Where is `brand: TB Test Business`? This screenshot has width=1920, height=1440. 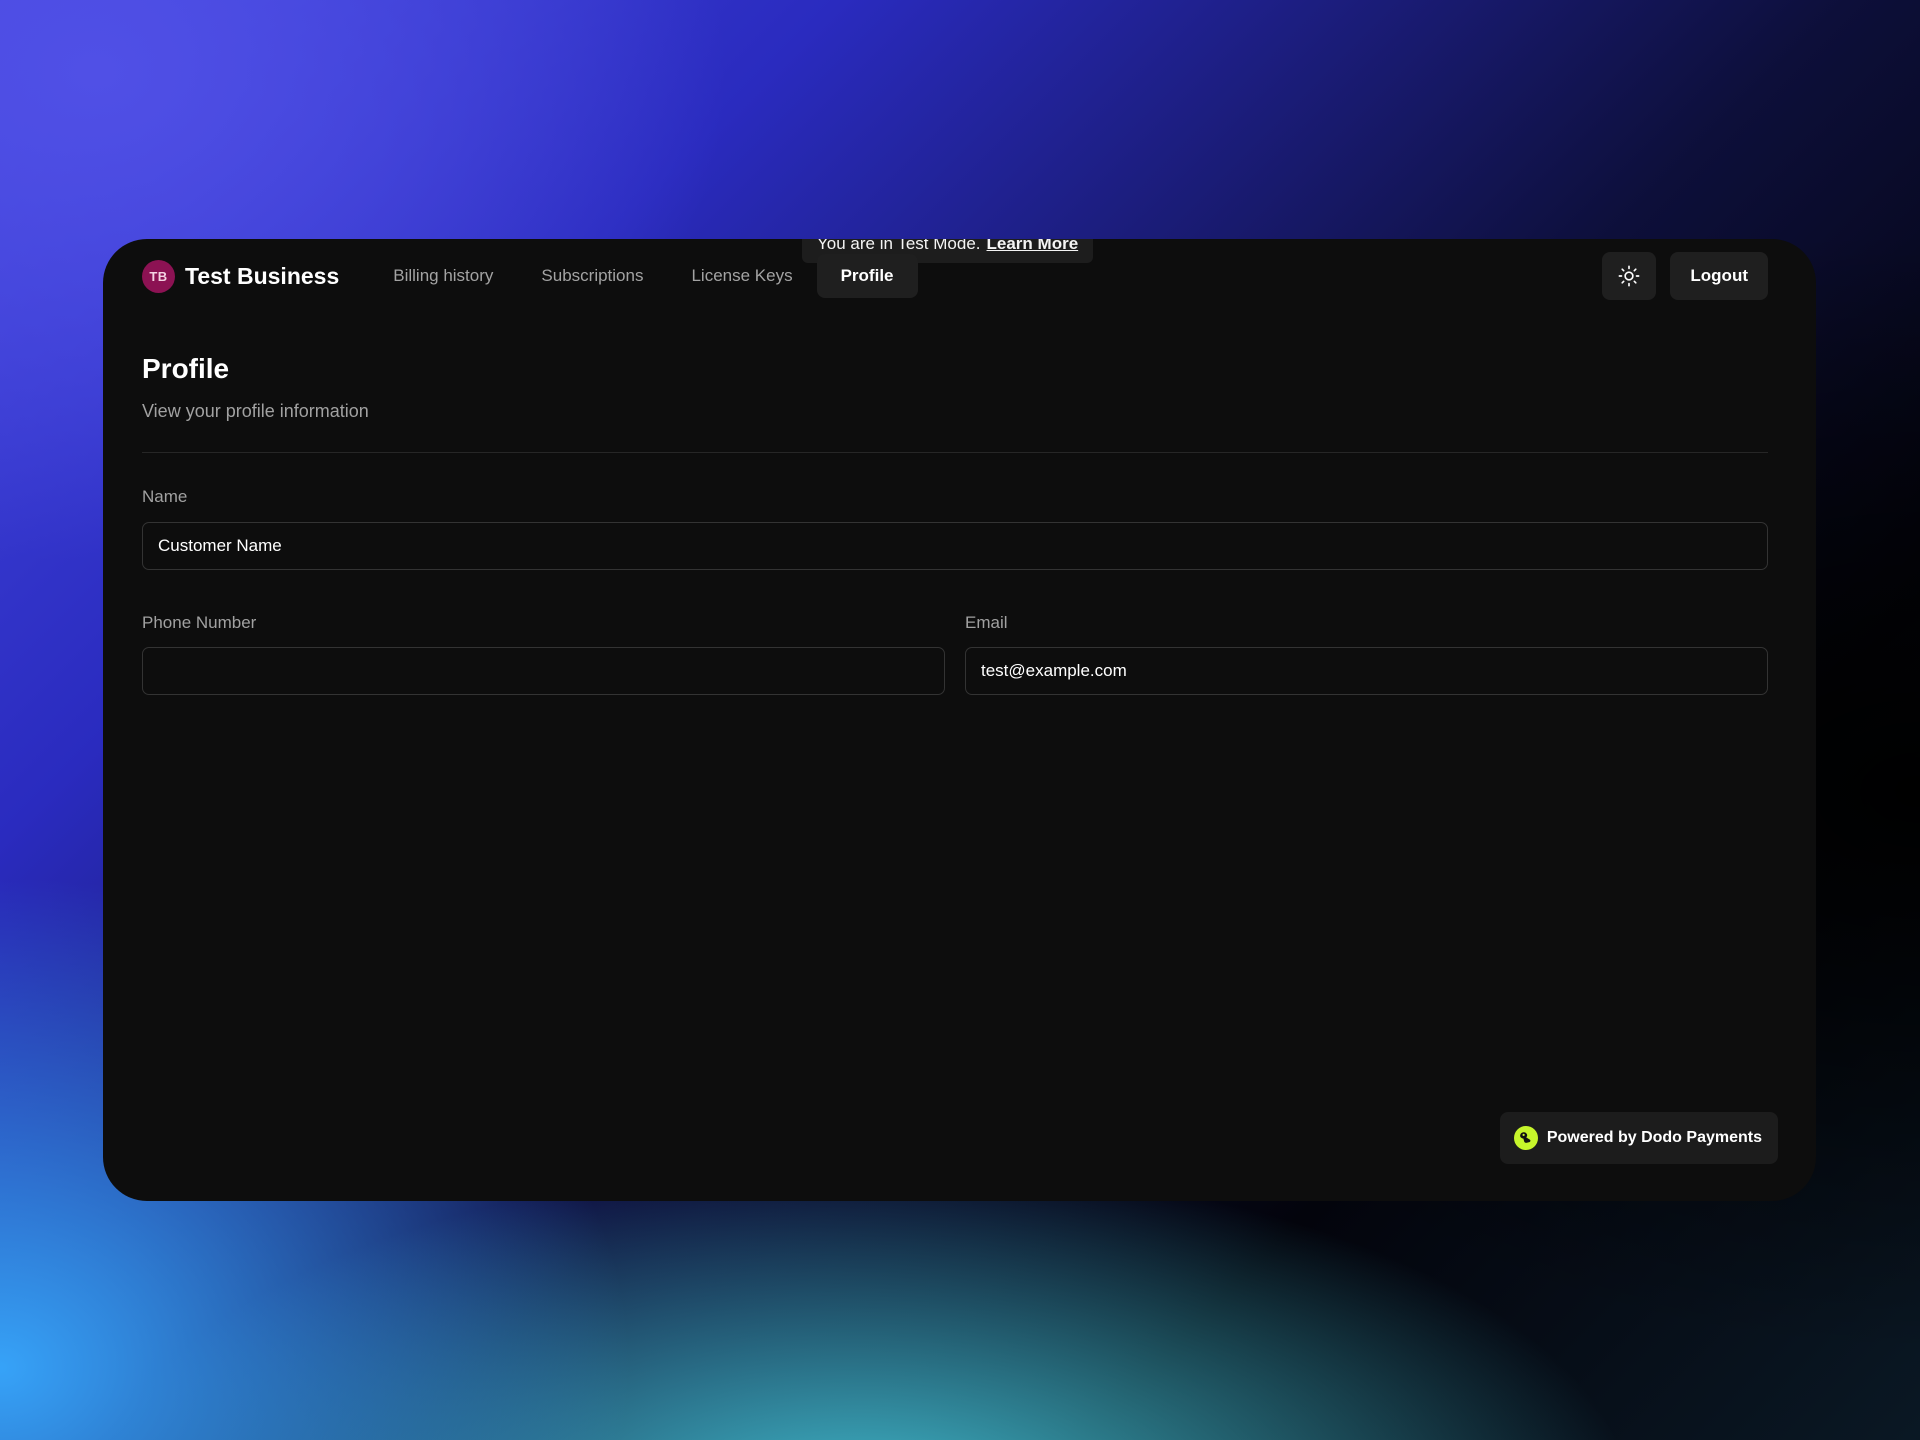
brand: TB Test Business is located at coordinates (241, 276).